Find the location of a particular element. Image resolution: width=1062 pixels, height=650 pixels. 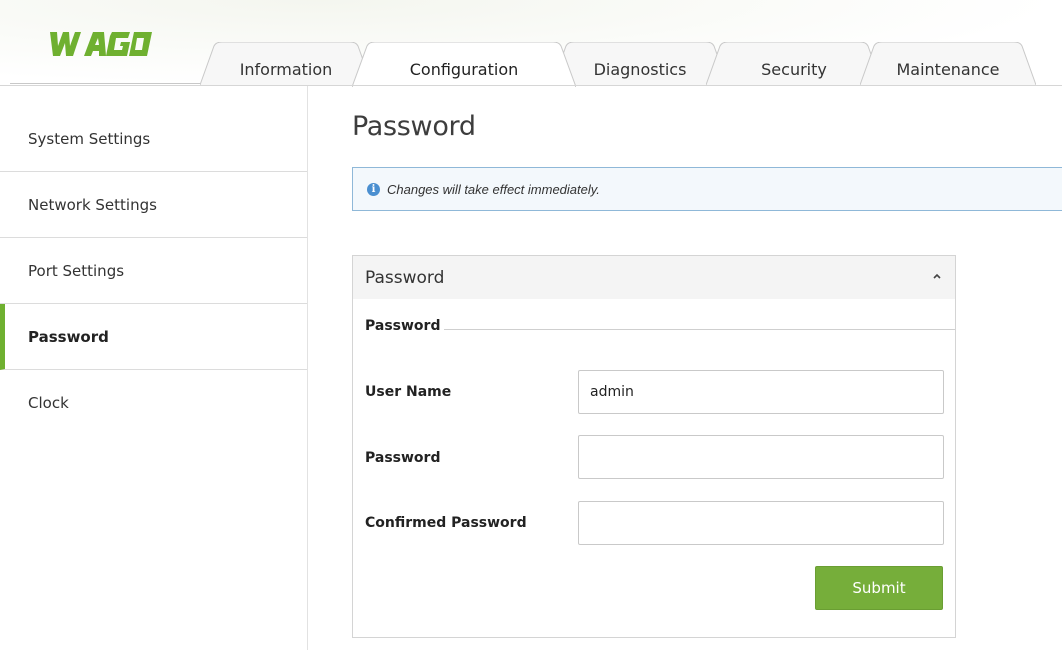

page-title: Password is located at coordinates (414, 126).